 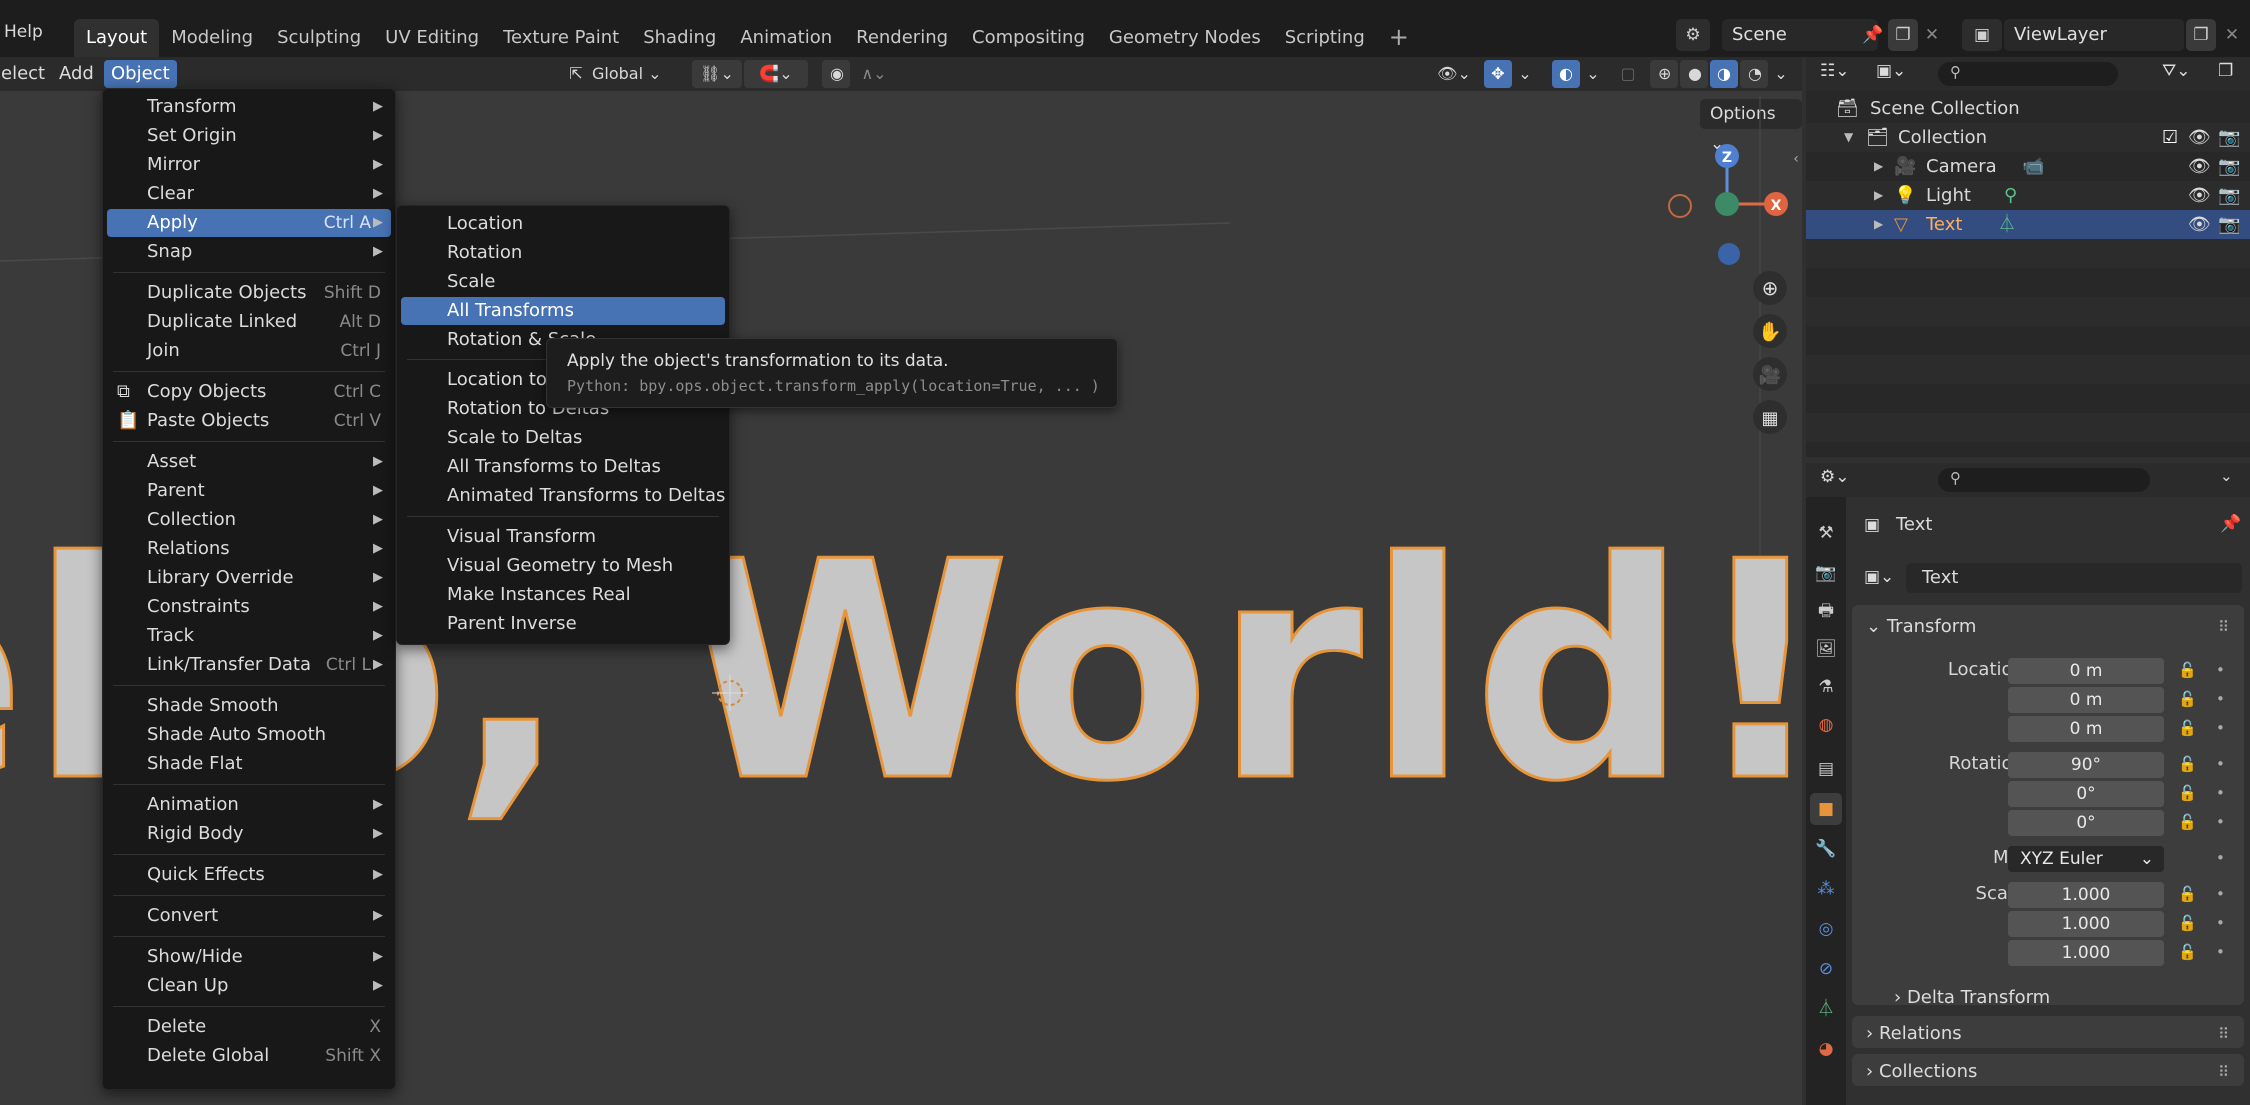 What do you see at coordinates (1826, 533) in the screenshot?
I see `tool-tab-icon: ⚒` at bounding box center [1826, 533].